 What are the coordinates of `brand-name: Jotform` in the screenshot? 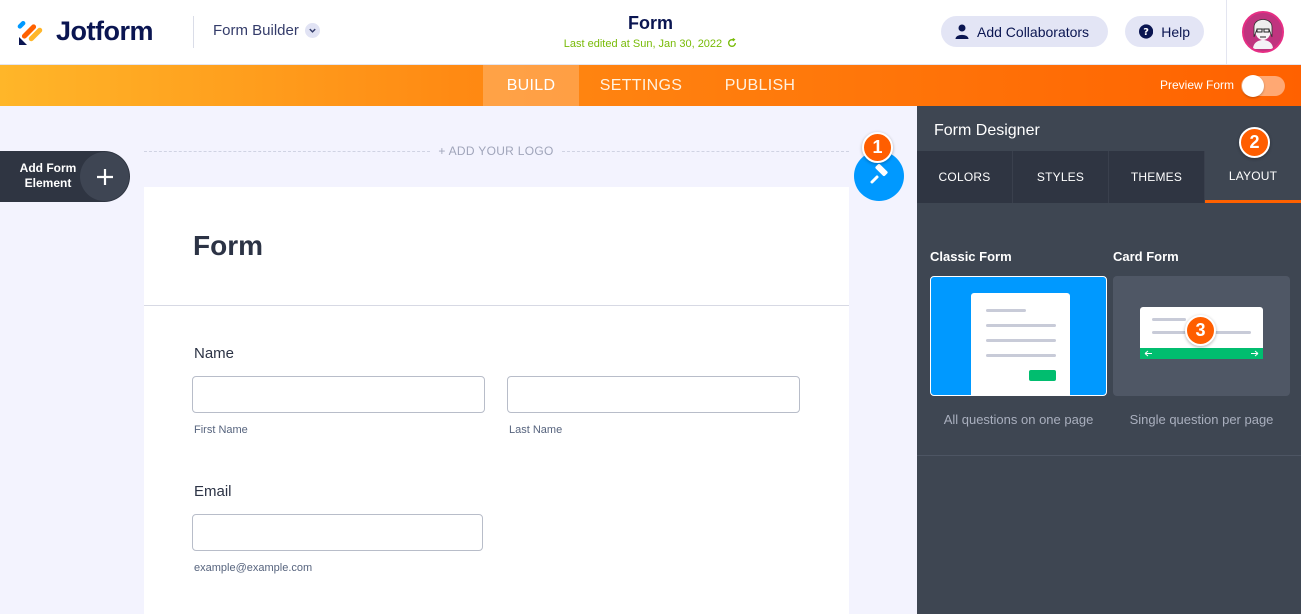 It's located at (105, 31).